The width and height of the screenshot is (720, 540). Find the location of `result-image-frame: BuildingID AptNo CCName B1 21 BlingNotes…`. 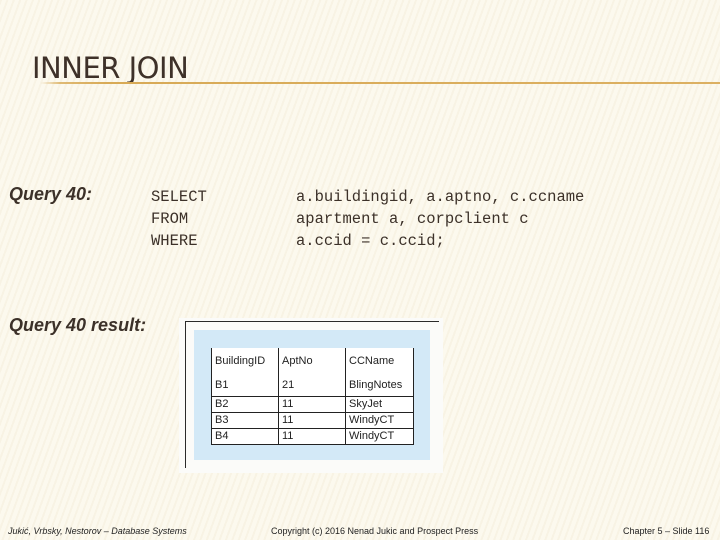

result-image-frame: BuildingID AptNo CCName B1 21 BlingNotes… is located at coordinates (311, 395).